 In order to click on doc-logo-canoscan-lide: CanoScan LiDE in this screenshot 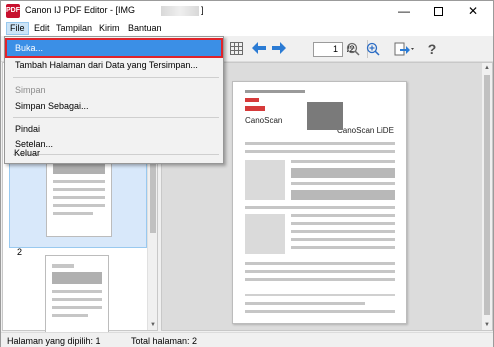, I will do `click(365, 130)`.